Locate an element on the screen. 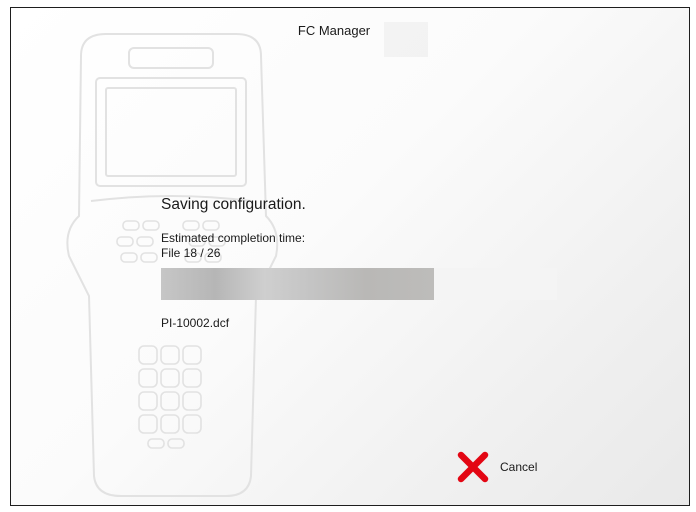 This screenshot has width=696, height=512. close-x-icon is located at coordinates (473, 467).